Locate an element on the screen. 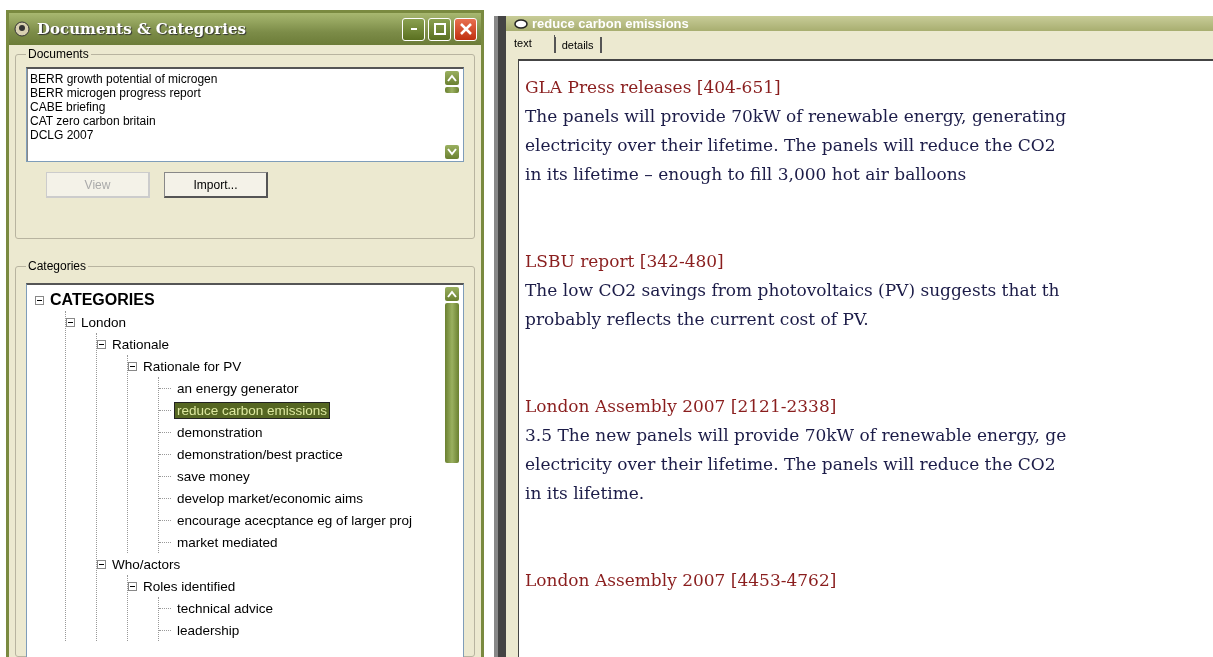  tree-item: encourage acecptance eg of larger proj is located at coordinates (294, 520).